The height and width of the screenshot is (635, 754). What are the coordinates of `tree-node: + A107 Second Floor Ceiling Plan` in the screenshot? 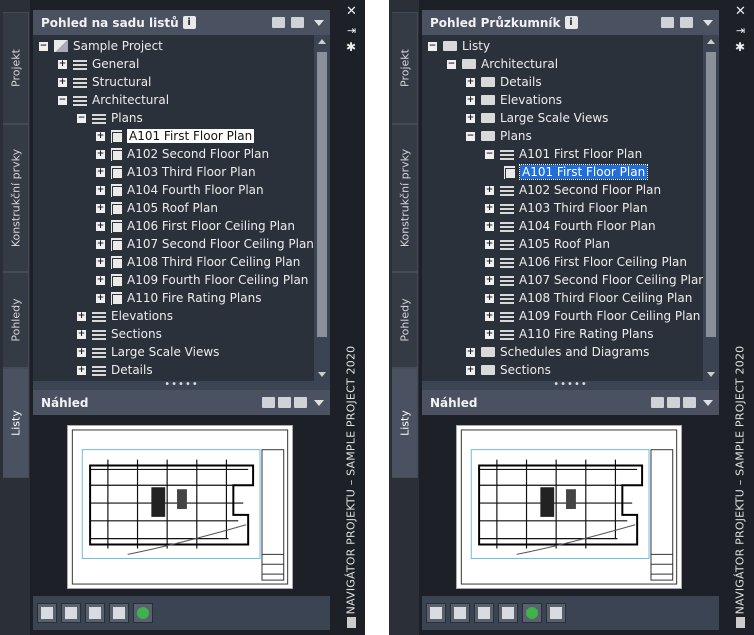 It's located at (205, 244).